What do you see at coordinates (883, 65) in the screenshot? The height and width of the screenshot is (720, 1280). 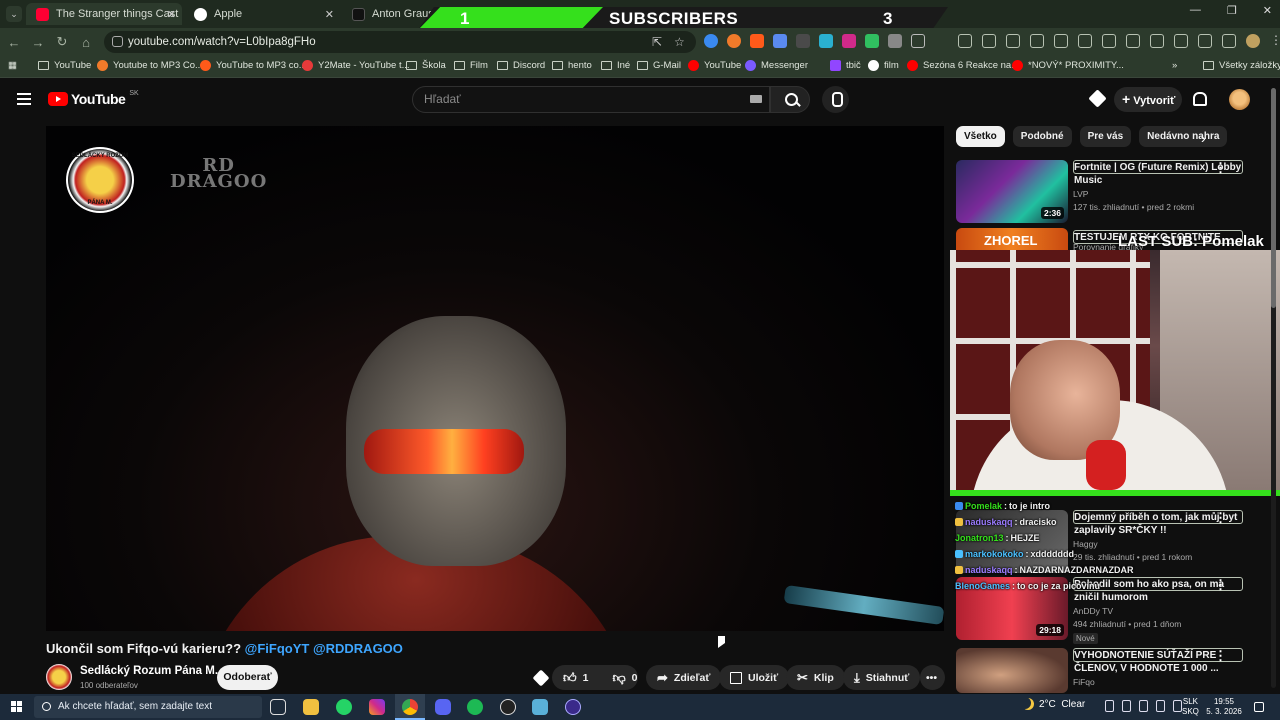 I see `bookmark-item: film` at bounding box center [883, 65].